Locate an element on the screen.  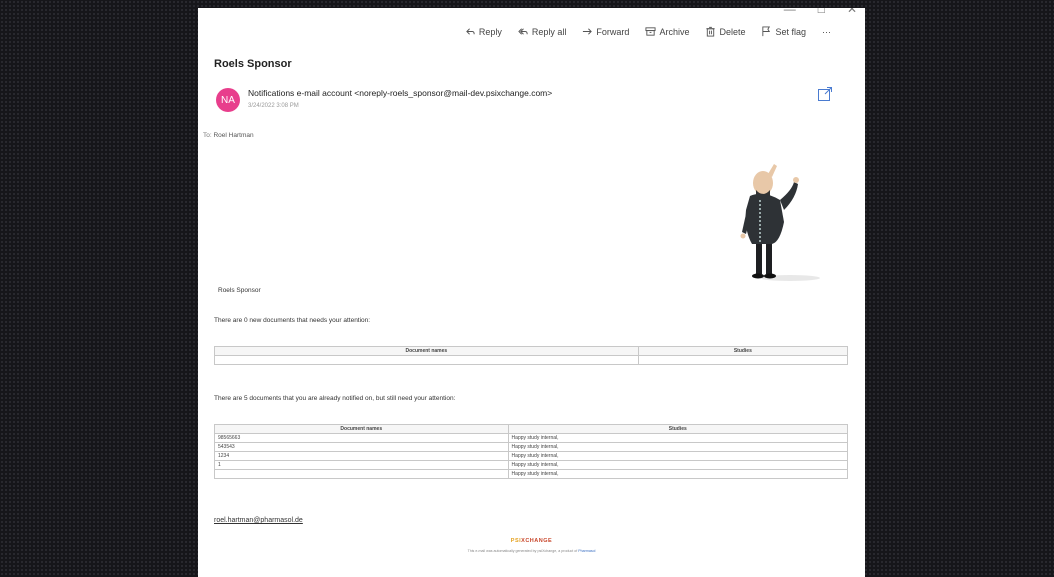
forward-icon is located at coordinates (588, 31).